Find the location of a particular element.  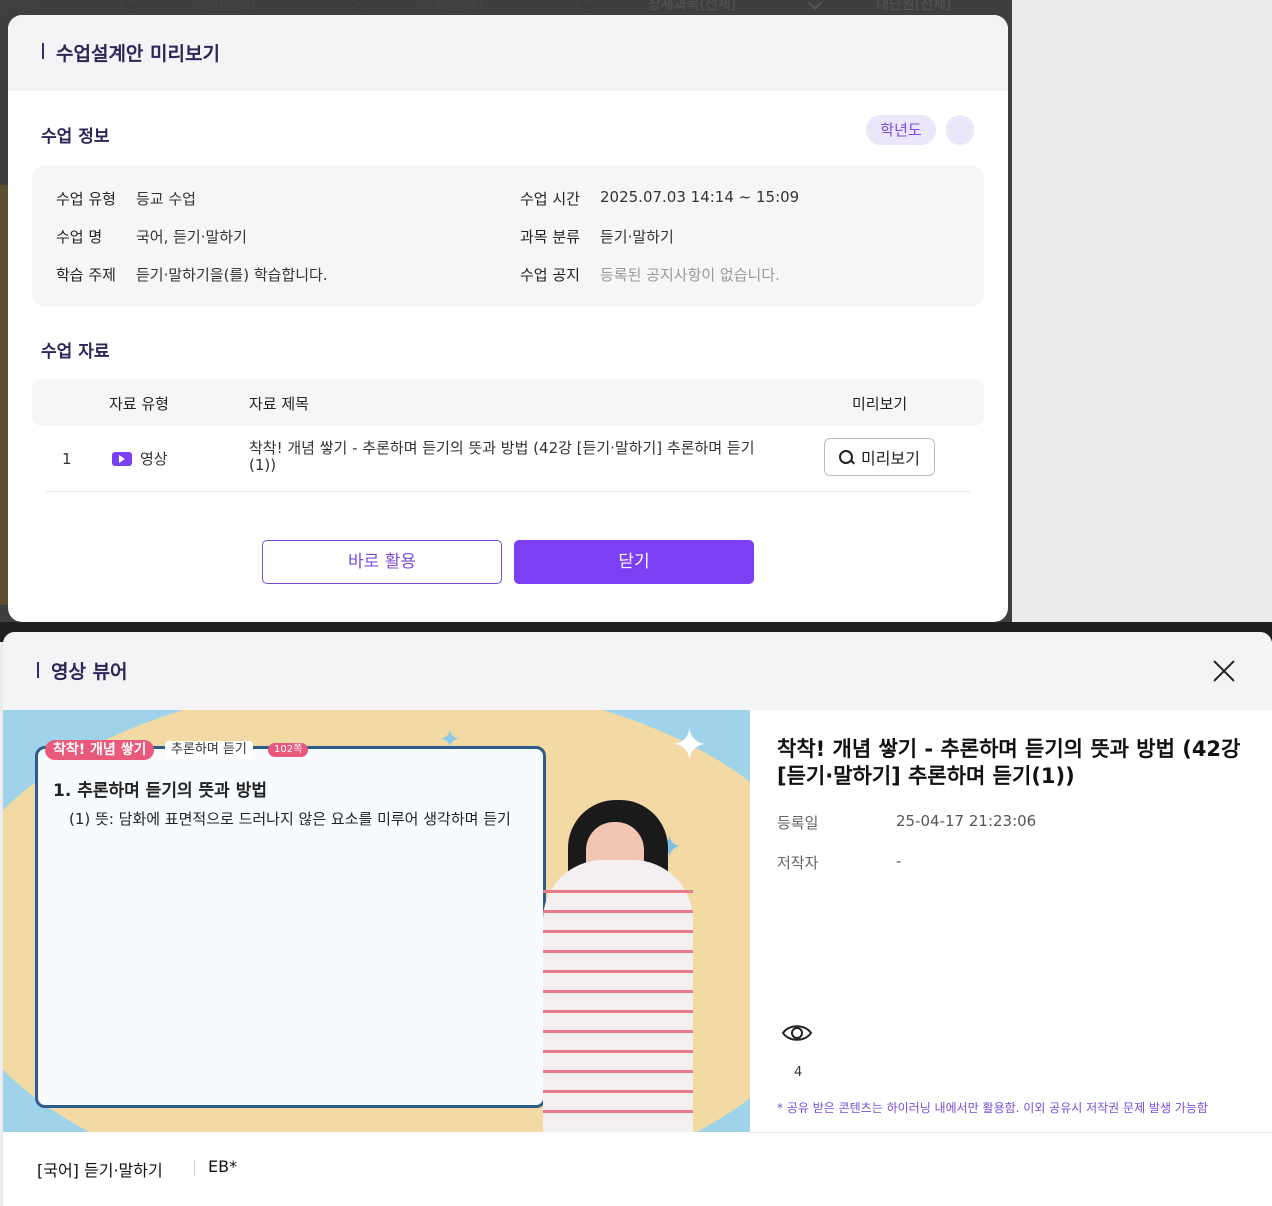

info-label: 수업 공지 is located at coordinates (550, 275).